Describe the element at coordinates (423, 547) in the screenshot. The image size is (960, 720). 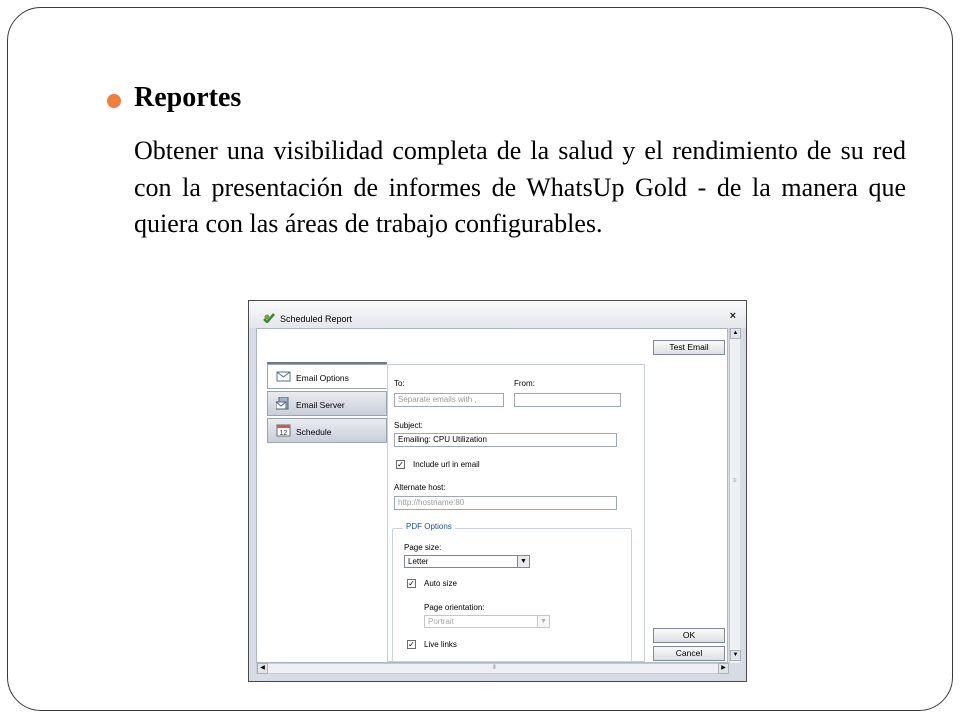
I see `page-size-label: Page size:` at that location.